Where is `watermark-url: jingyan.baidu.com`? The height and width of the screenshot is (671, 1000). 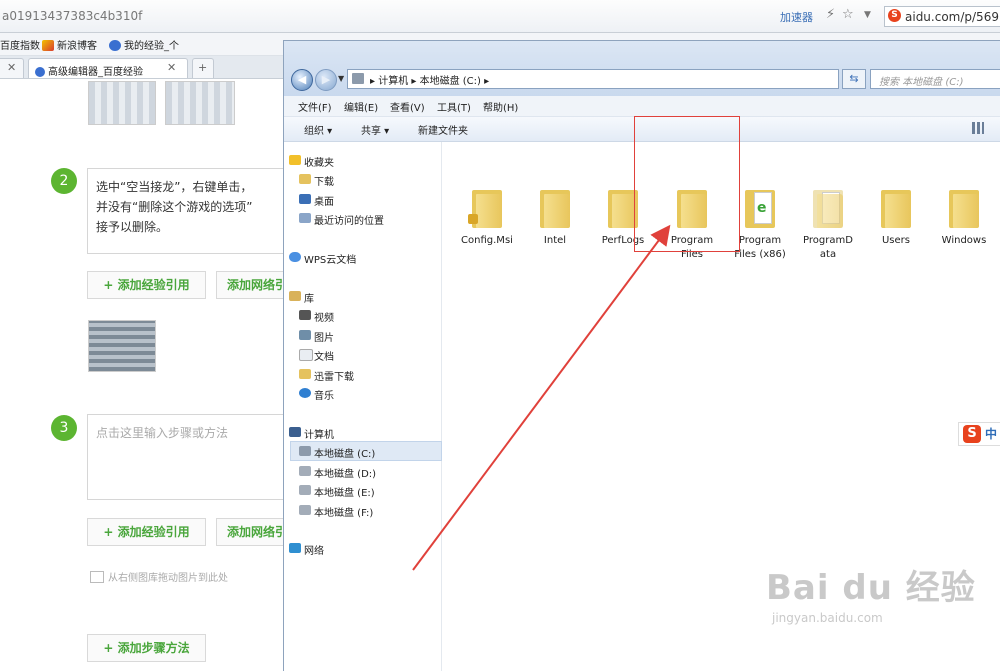 watermark-url: jingyan.baidu.com is located at coordinates (827, 618).